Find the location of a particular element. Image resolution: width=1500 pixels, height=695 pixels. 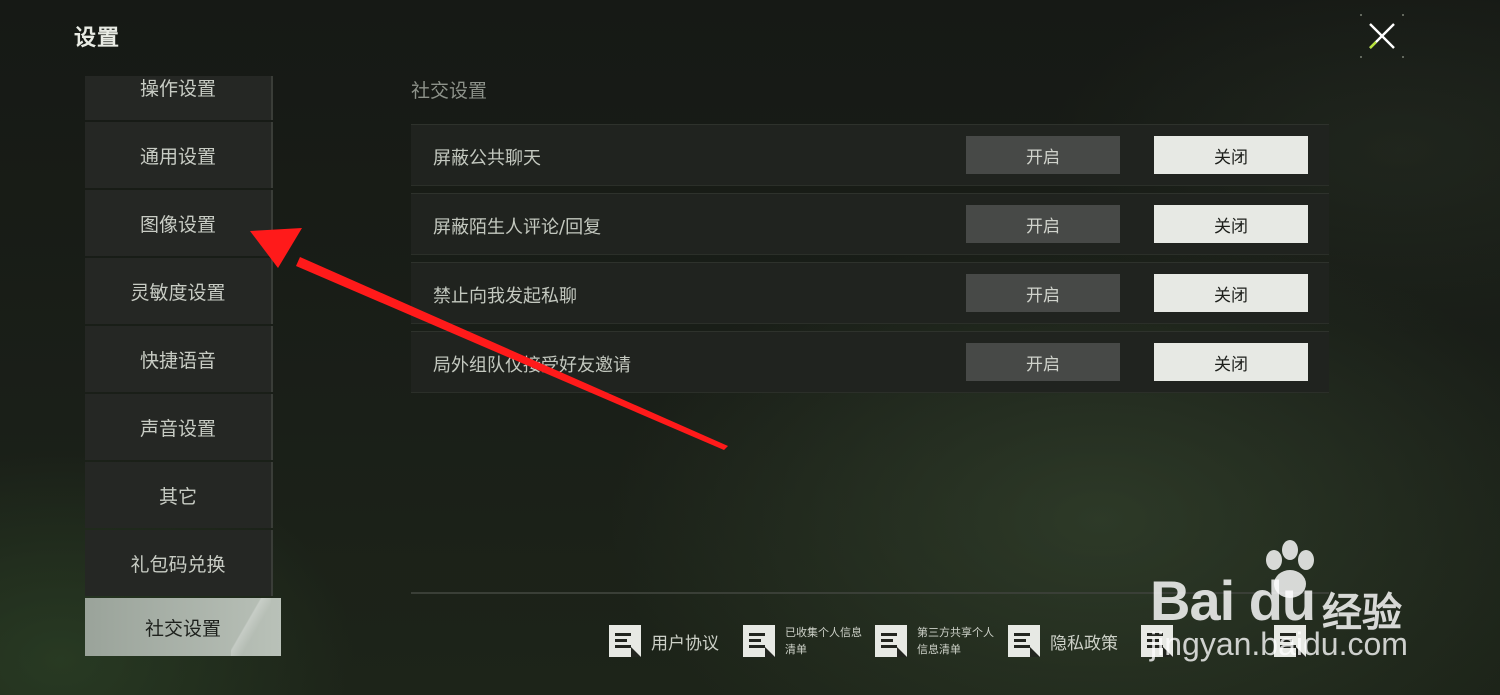

sidebar-item-sensitivity: 灵敏度设置 is located at coordinates (179, 291).